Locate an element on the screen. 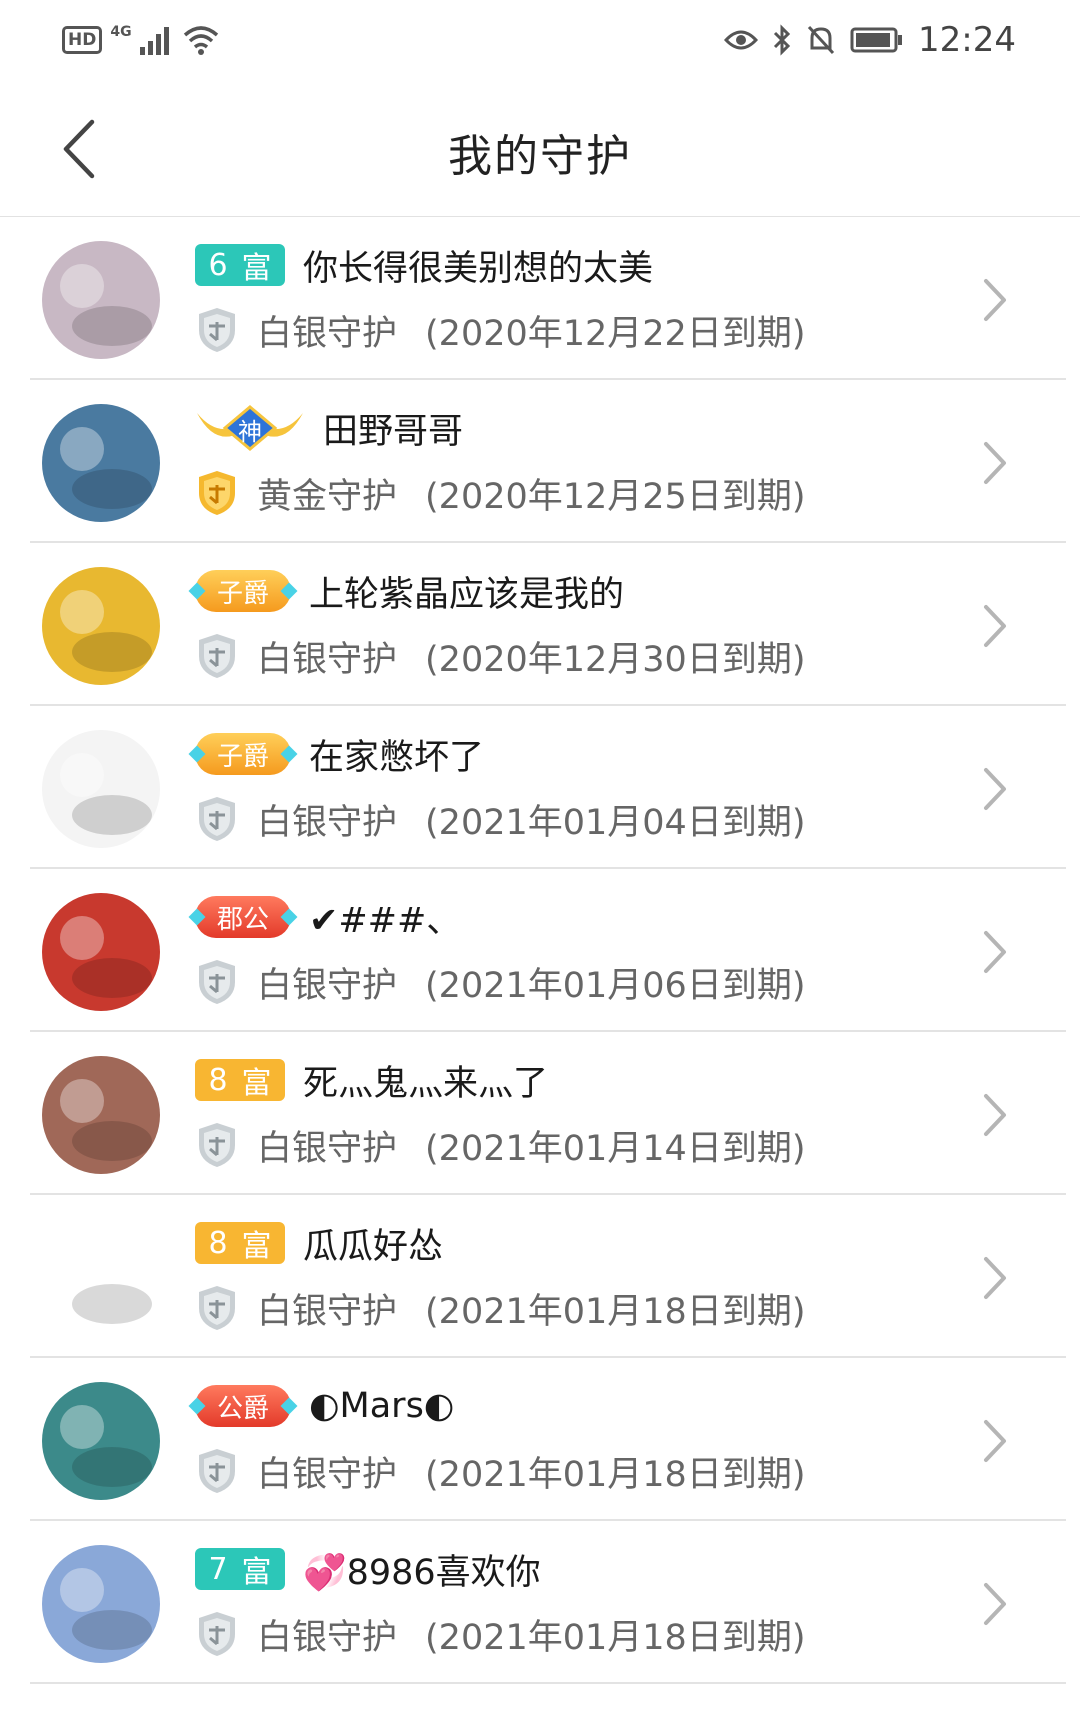 This screenshot has height=1715, width=1080. guard-list-item: 郡公 ✔###、 白银守护 (2021年01月06日到期) is located at coordinates (540, 950).